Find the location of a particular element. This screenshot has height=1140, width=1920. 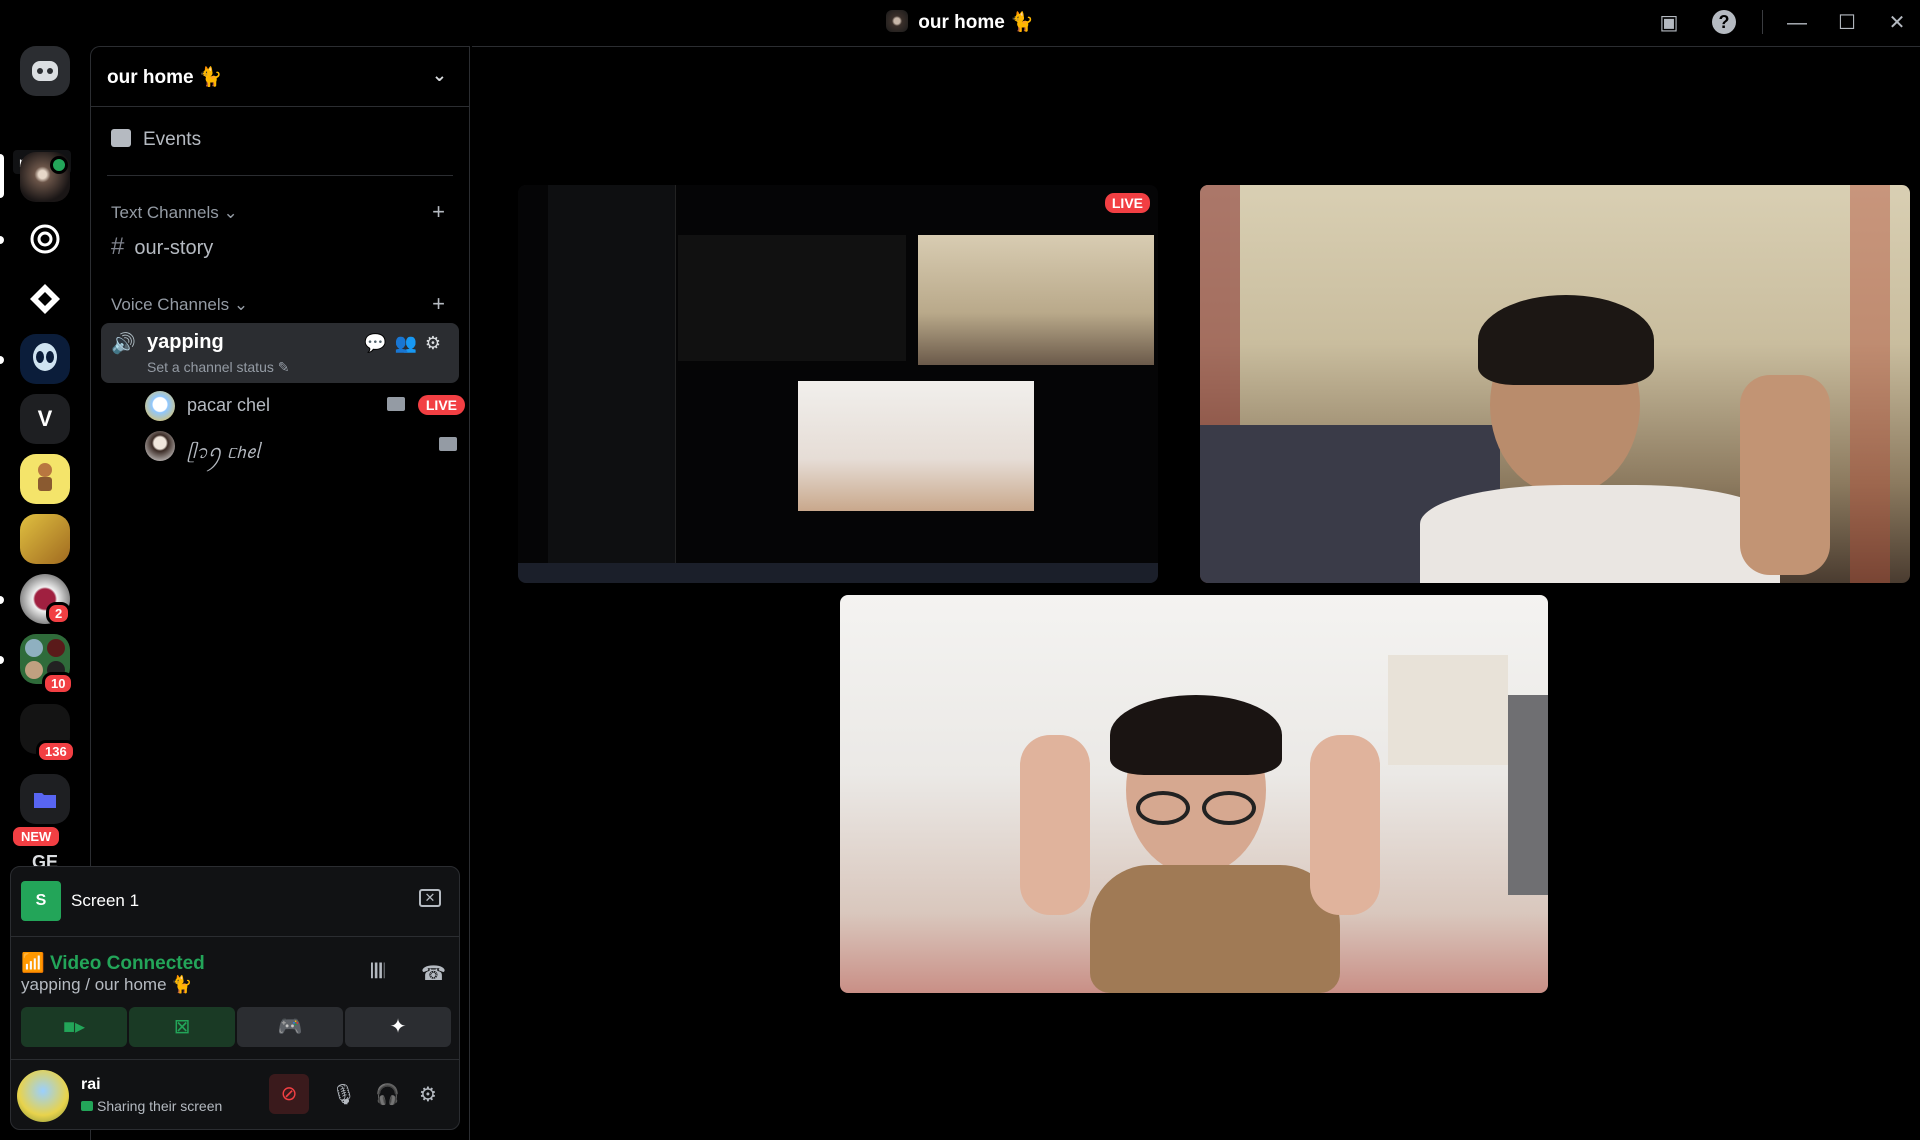

category-text-channels: Text Channels ⌄ is located at coordinates (174, 213).